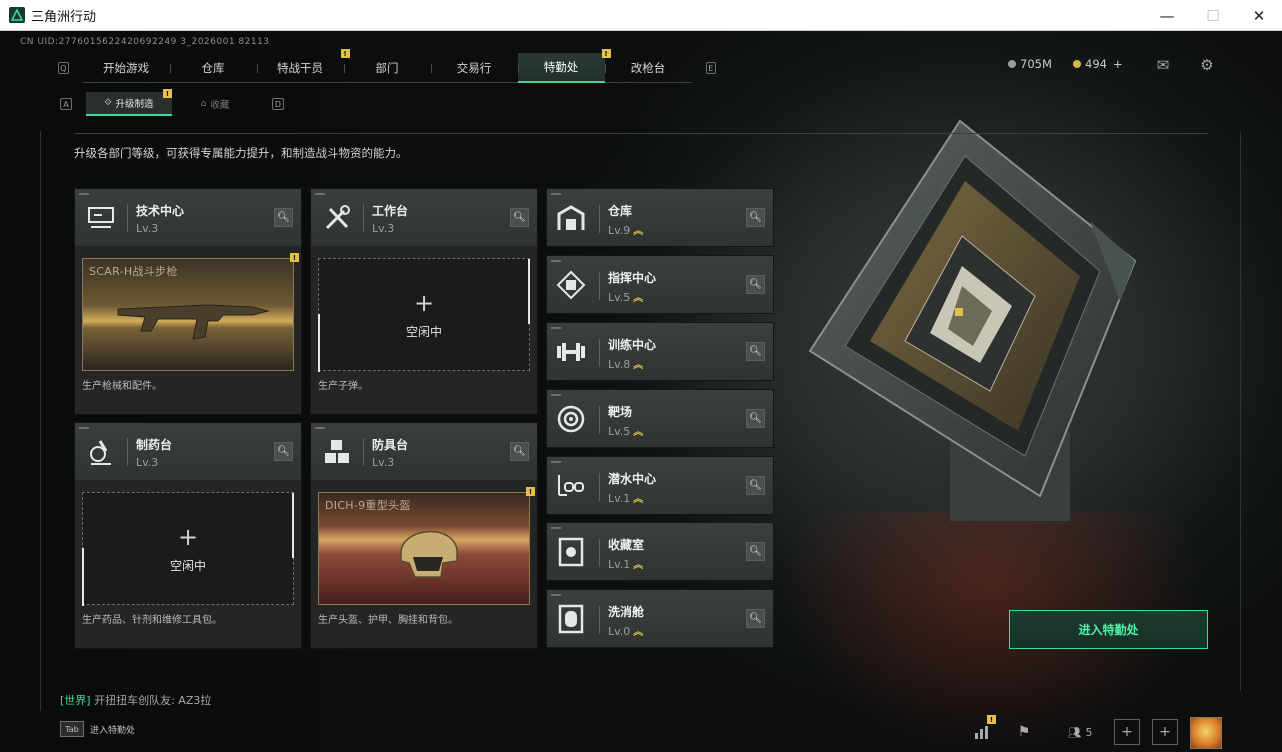 This screenshot has width=1282, height=752. I want to click on card-workbench: 工作台 Lv.3 🔍︎ + 空闲中 生产子弹。, so click(424, 301).